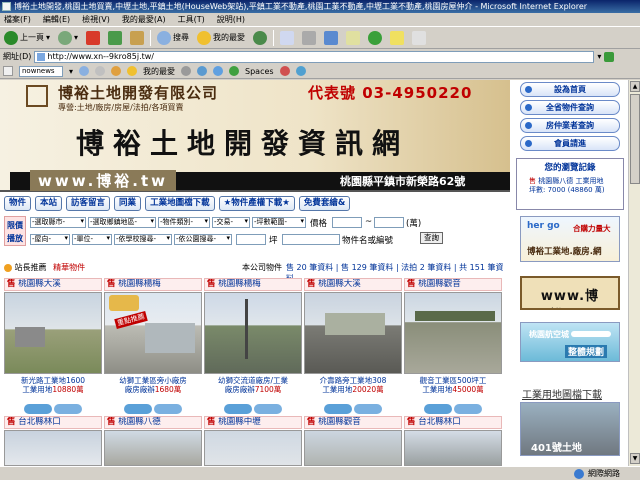 The image size is (640, 480). I want to click on school-select: -依學校搜尋-, so click(143, 239).